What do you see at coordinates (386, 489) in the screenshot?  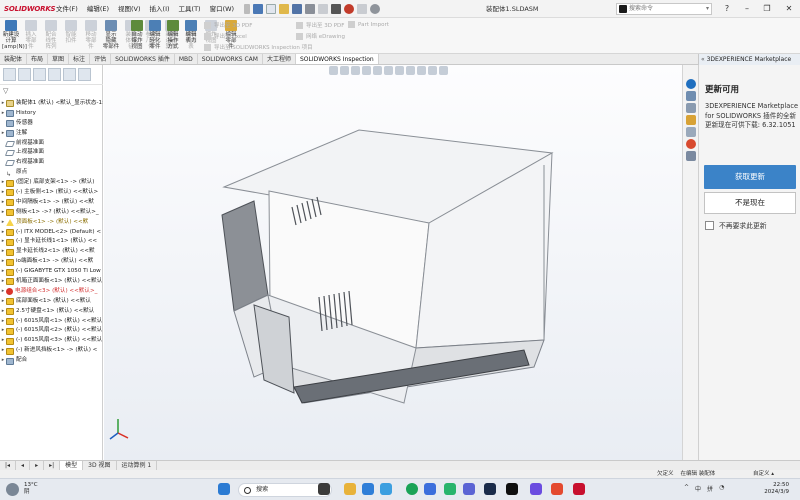 I see `edge-icon` at bounding box center [386, 489].